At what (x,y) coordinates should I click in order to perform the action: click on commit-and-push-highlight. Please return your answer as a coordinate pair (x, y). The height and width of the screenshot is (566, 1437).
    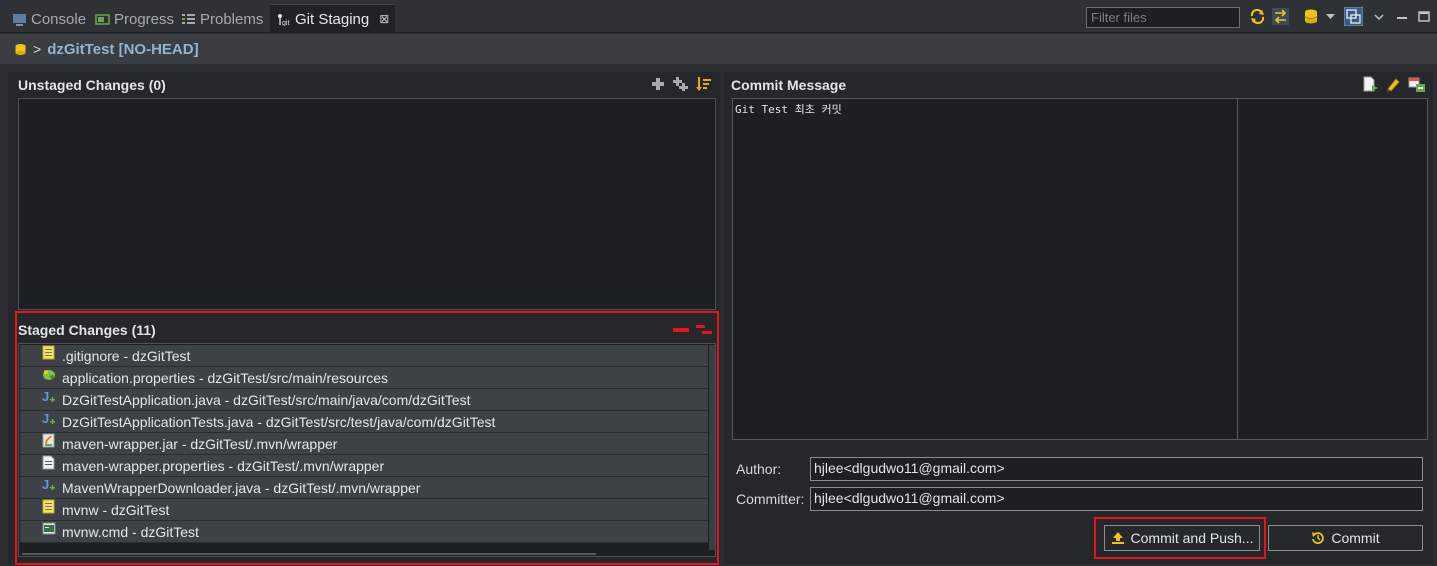
    Looking at the image, I should click on (1180, 538).